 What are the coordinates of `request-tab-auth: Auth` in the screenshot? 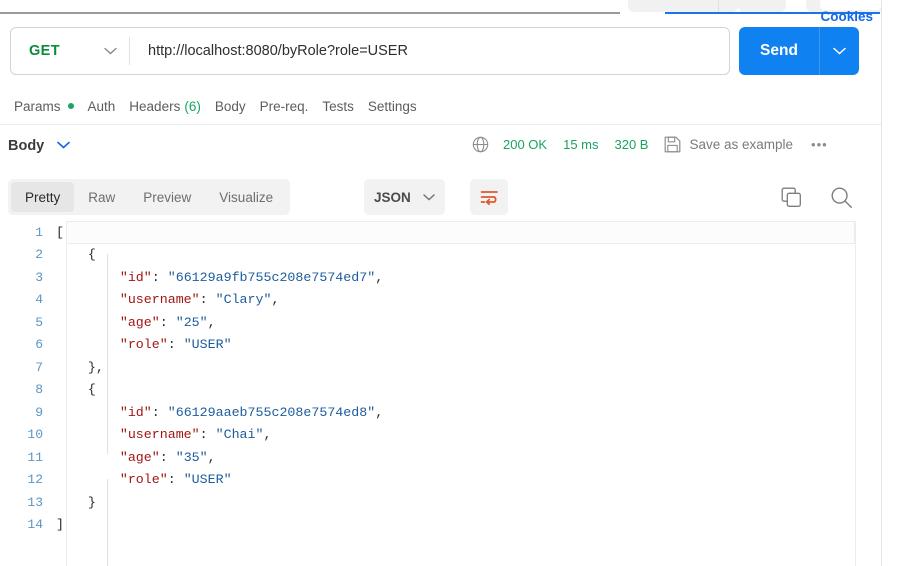 It's located at (102, 106).